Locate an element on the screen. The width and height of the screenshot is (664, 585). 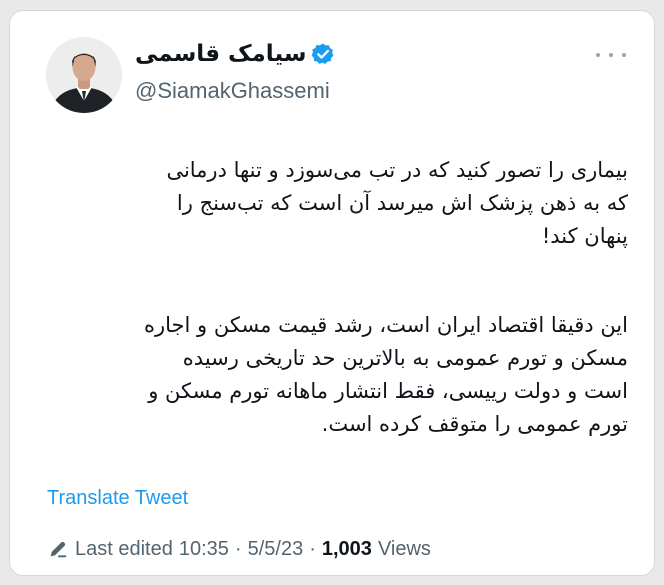
edited-label: Last edited is located at coordinates (124, 549).